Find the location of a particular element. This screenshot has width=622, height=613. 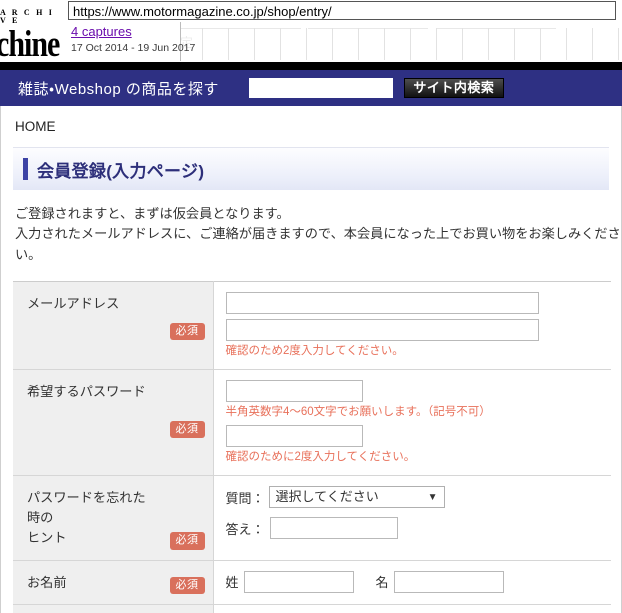

chevron-down-icon: ▼ is located at coordinates (432, 498).